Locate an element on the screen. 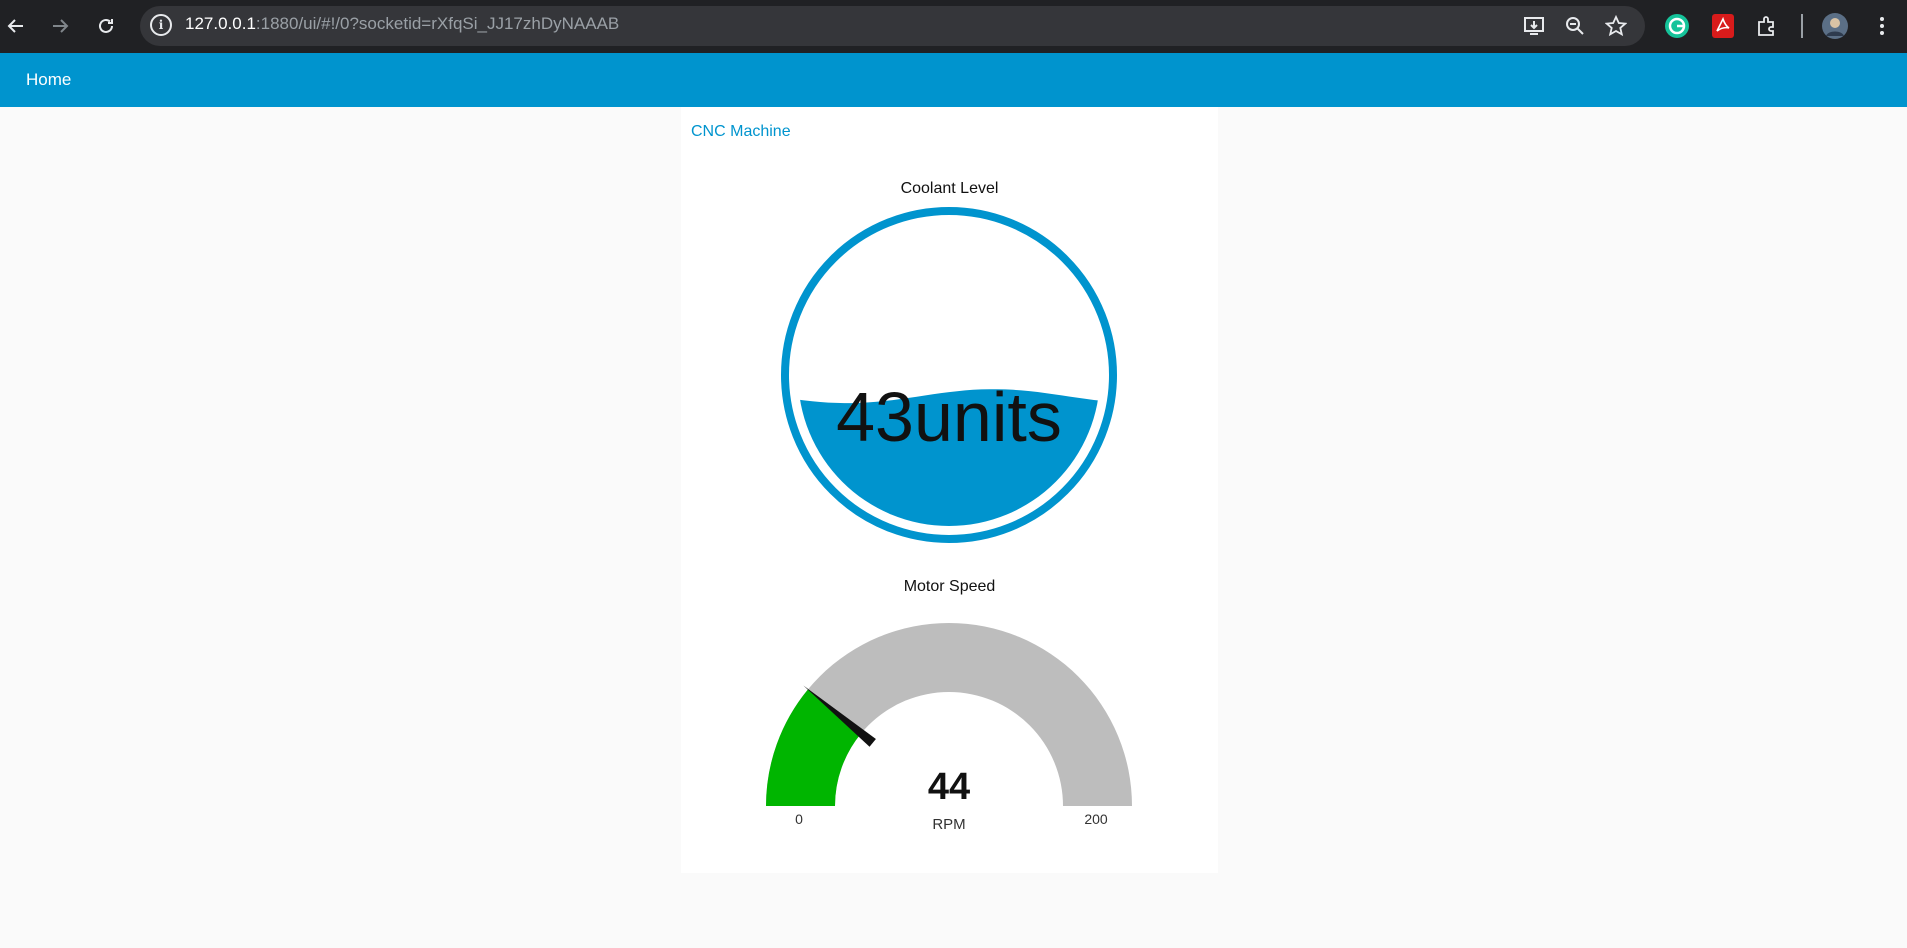  motor-speed-gauge: 44 RPM 0 200 is located at coordinates (949, 728).